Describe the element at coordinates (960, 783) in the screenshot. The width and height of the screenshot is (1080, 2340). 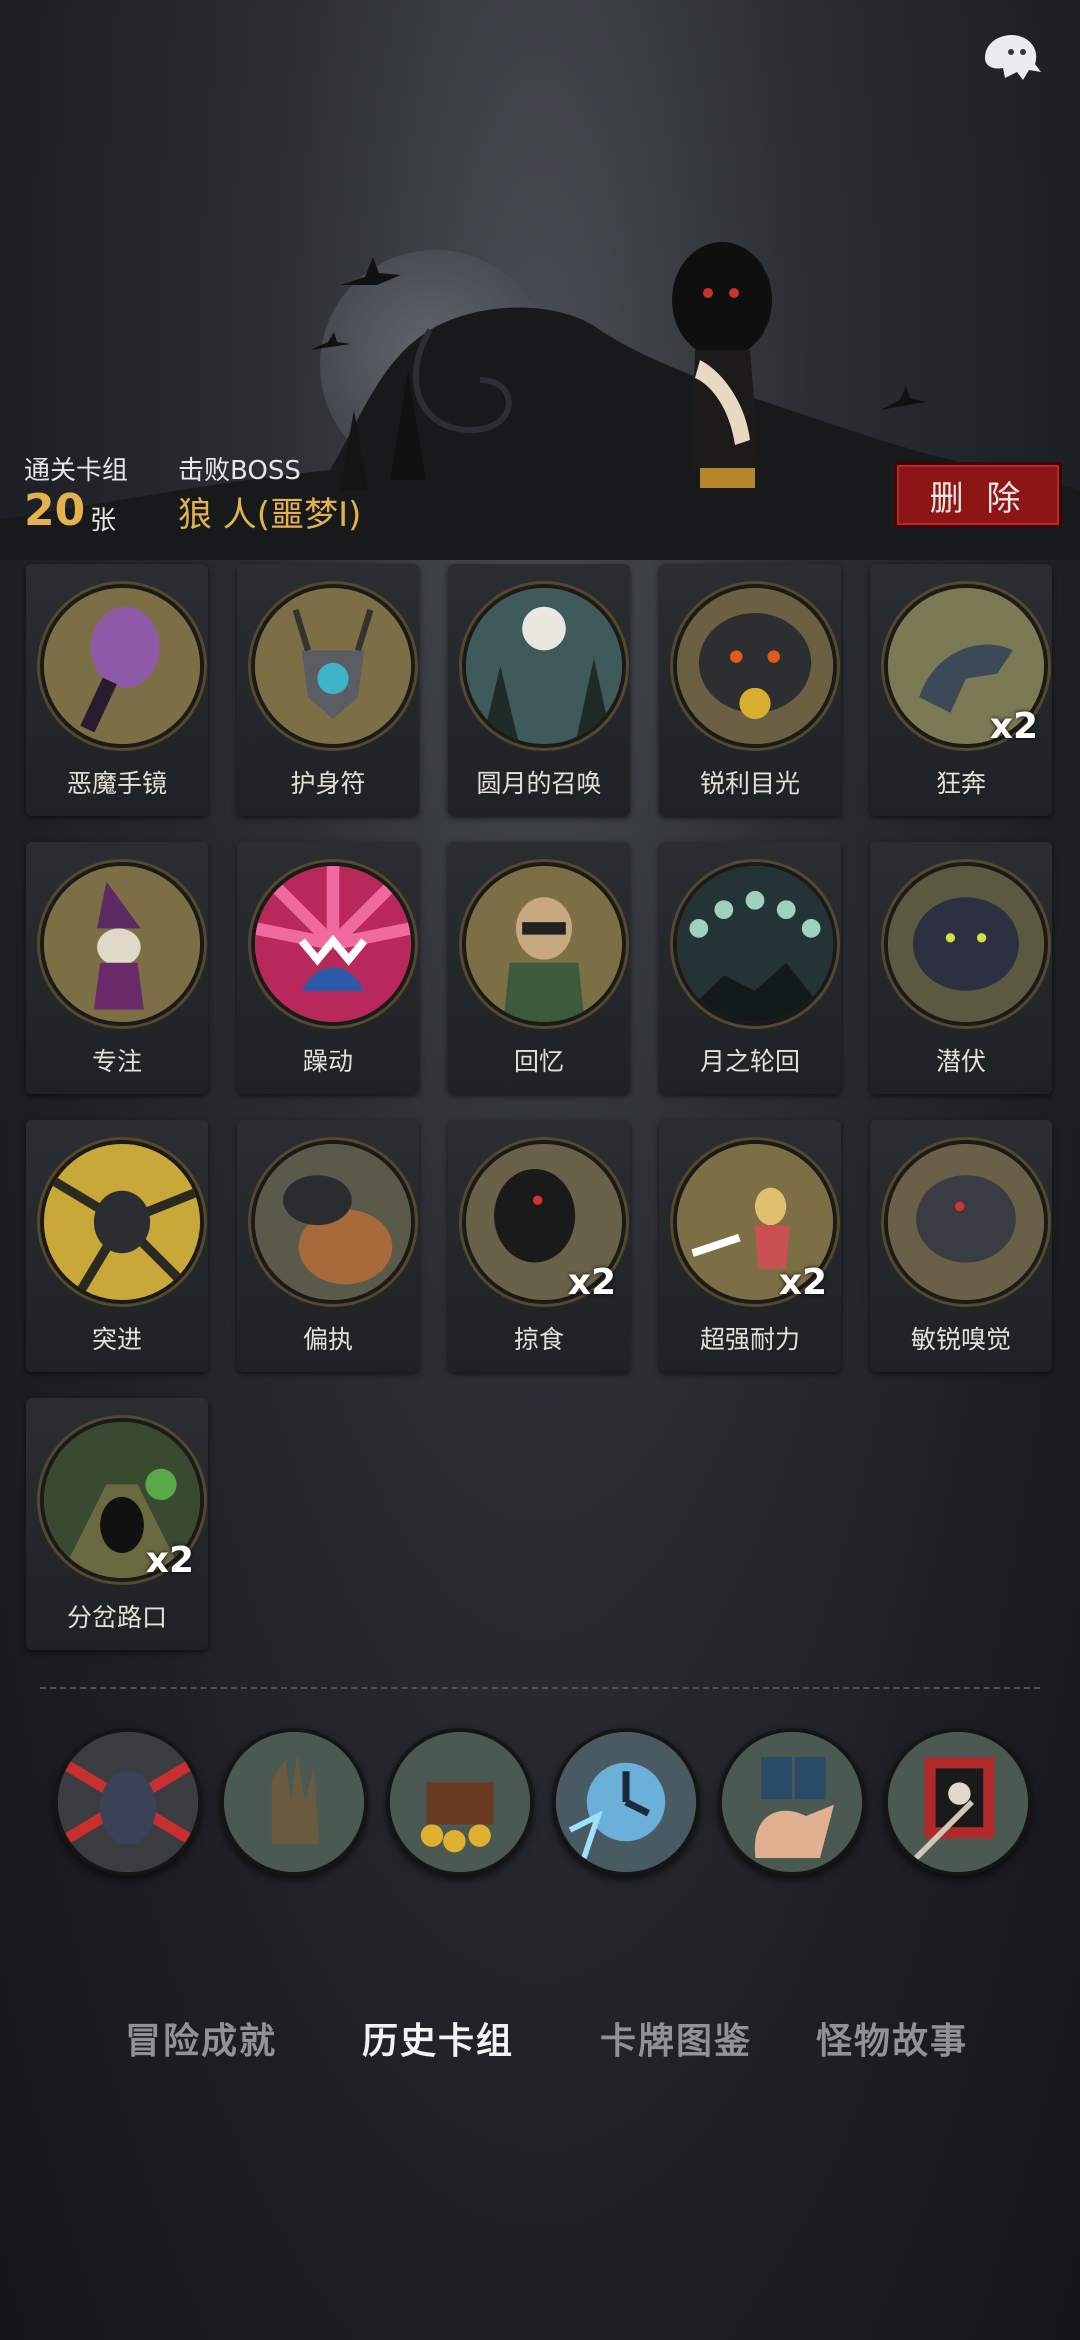
I see `card-label: 狂奔` at that location.